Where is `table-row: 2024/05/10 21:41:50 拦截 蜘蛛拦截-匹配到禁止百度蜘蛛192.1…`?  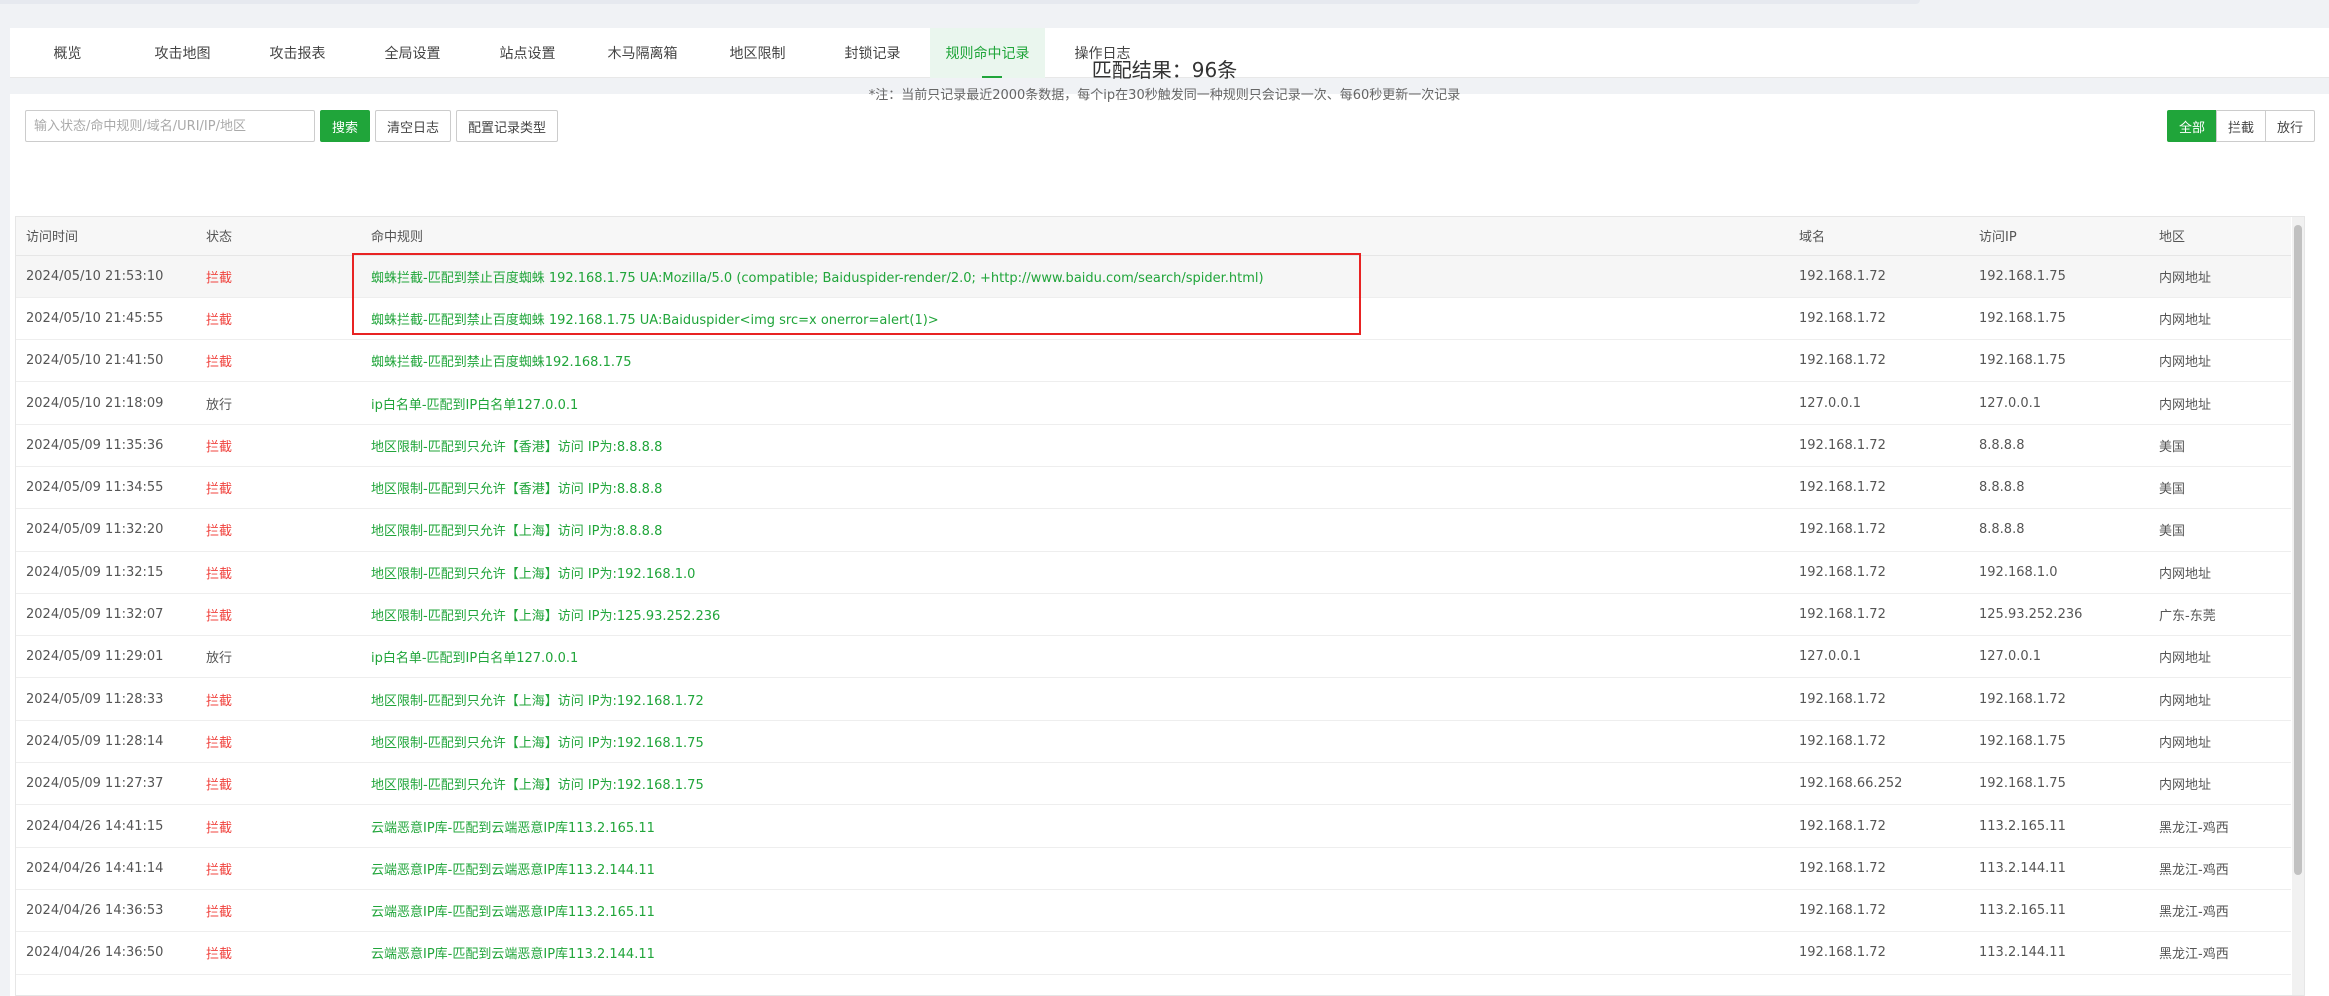 table-row: 2024/05/10 21:41:50 拦截 蜘蛛拦截-匹配到禁止百度蜘蛛192.1… is located at coordinates (1153, 361).